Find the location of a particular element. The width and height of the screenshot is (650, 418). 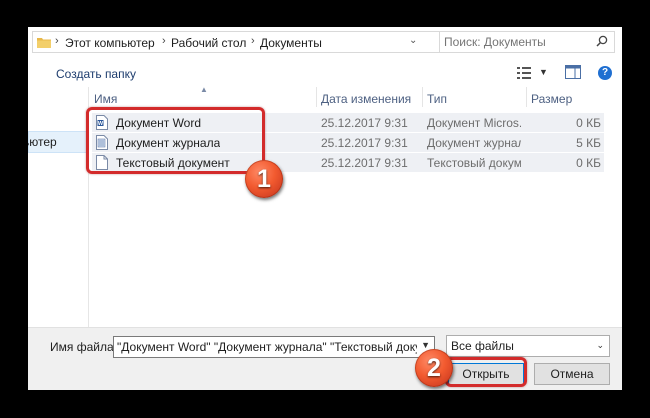

search-box is located at coordinates (527, 42).